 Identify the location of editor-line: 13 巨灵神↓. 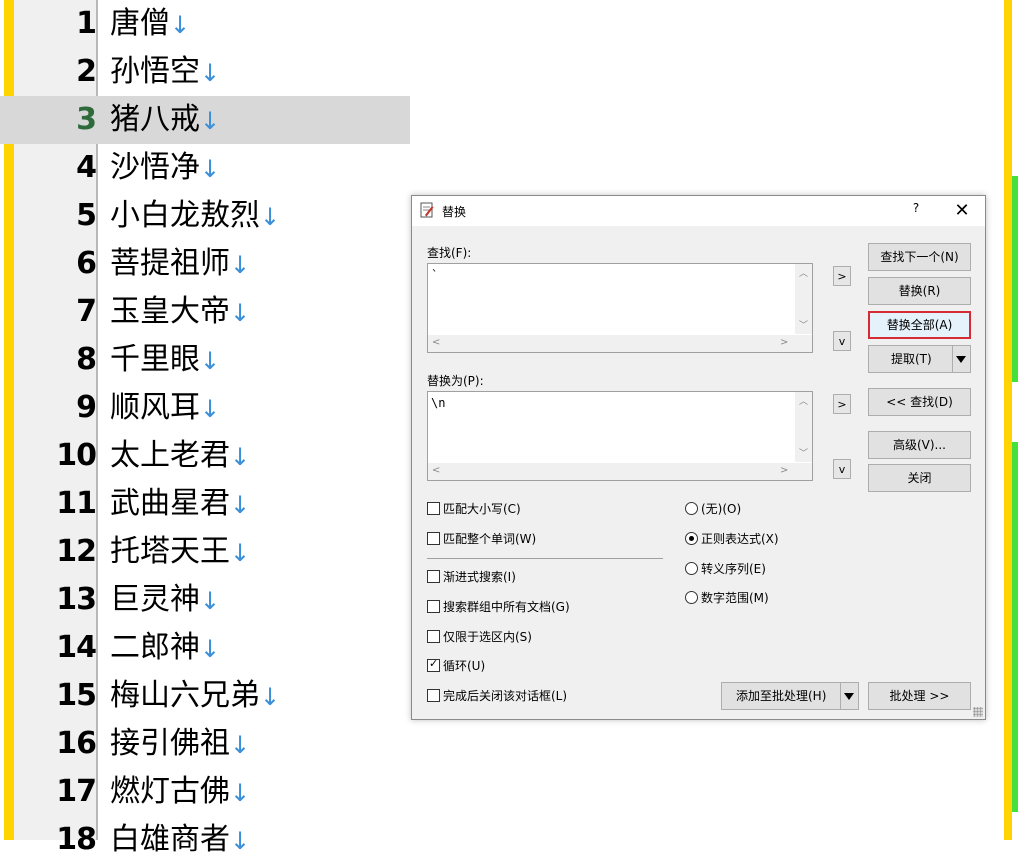
(205, 600).